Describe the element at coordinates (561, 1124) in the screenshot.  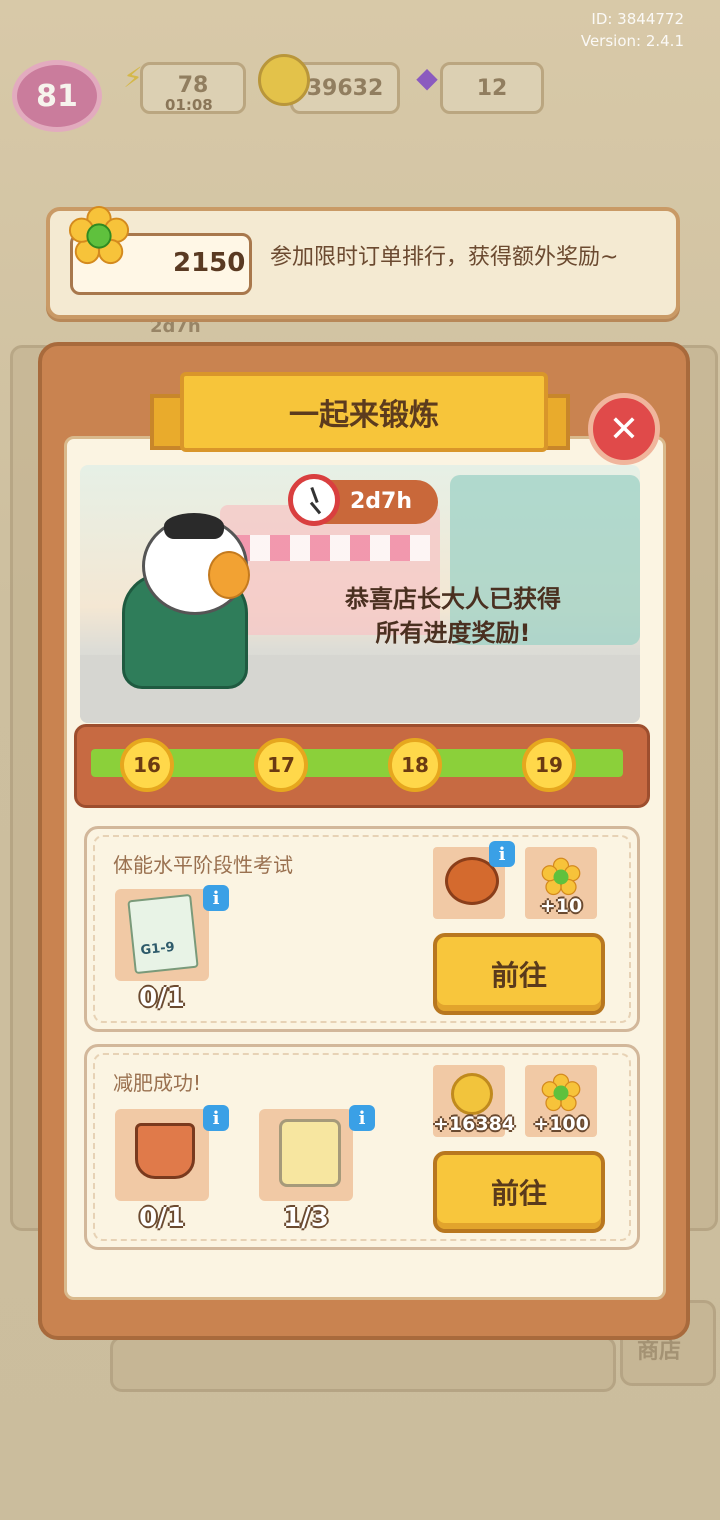
I see `reward-amount: +100` at that location.